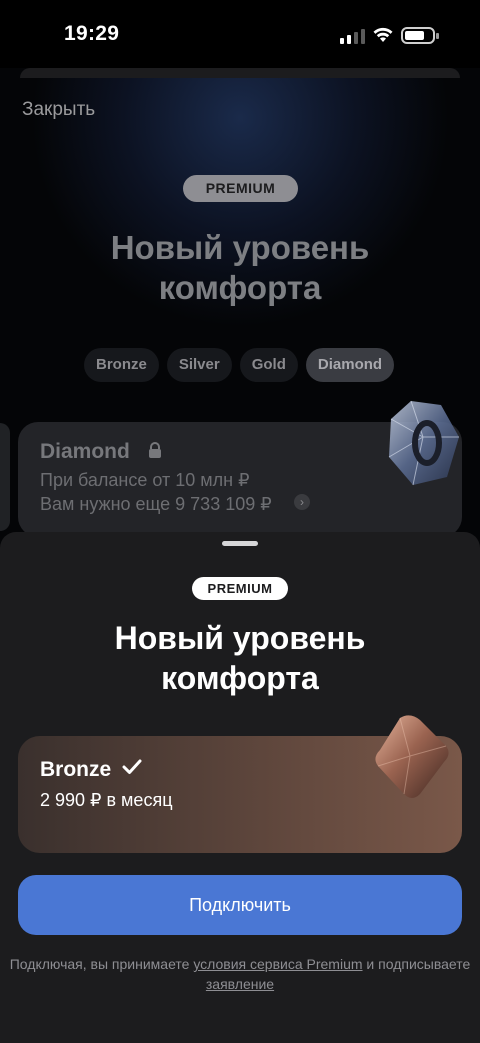 The width and height of the screenshot is (480, 1043). I want to click on tier-tabs: Bronze Silver Gold Diamond, so click(239, 365).